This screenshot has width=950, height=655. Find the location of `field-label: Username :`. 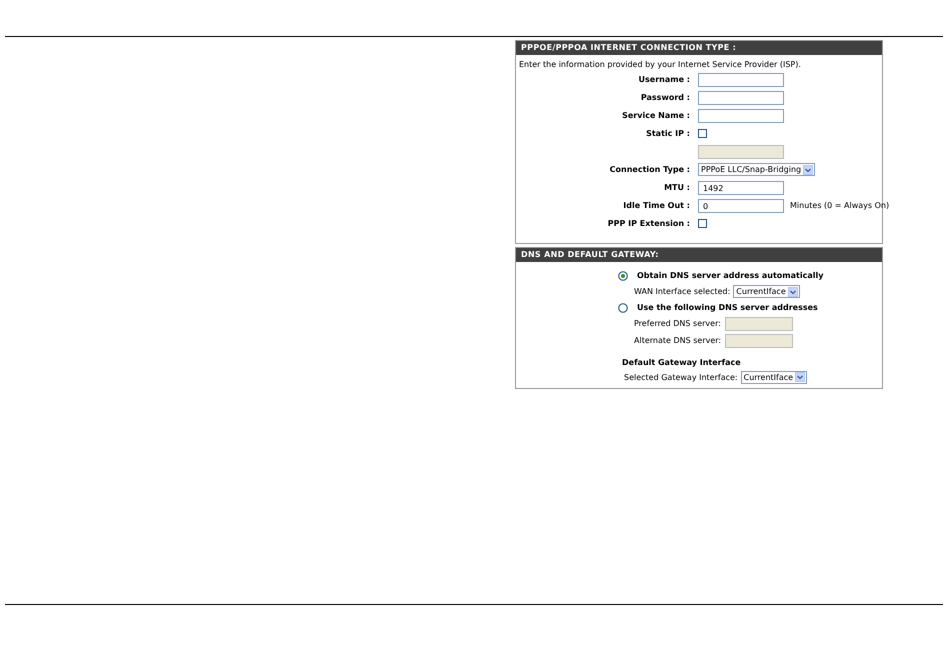

field-label: Username : is located at coordinates (664, 79).